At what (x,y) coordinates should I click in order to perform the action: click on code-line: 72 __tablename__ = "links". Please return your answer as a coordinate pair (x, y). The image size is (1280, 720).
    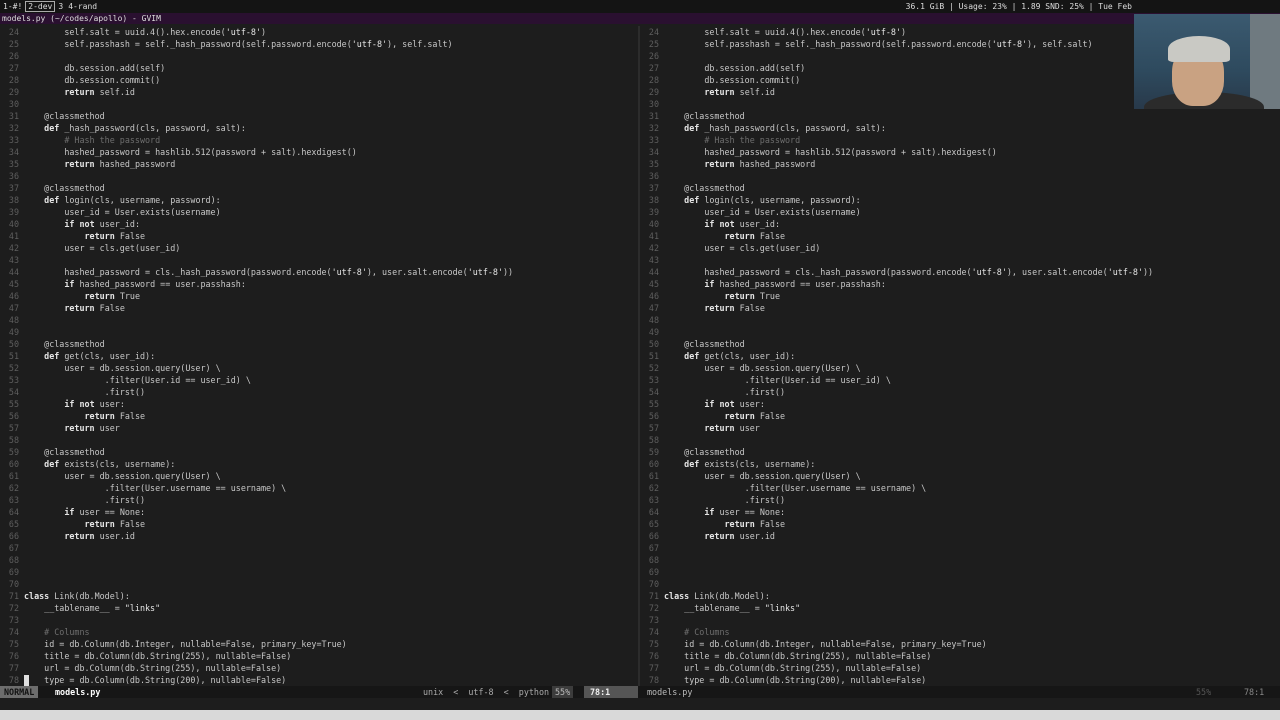
    Looking at the image, I should click on (960, 608).